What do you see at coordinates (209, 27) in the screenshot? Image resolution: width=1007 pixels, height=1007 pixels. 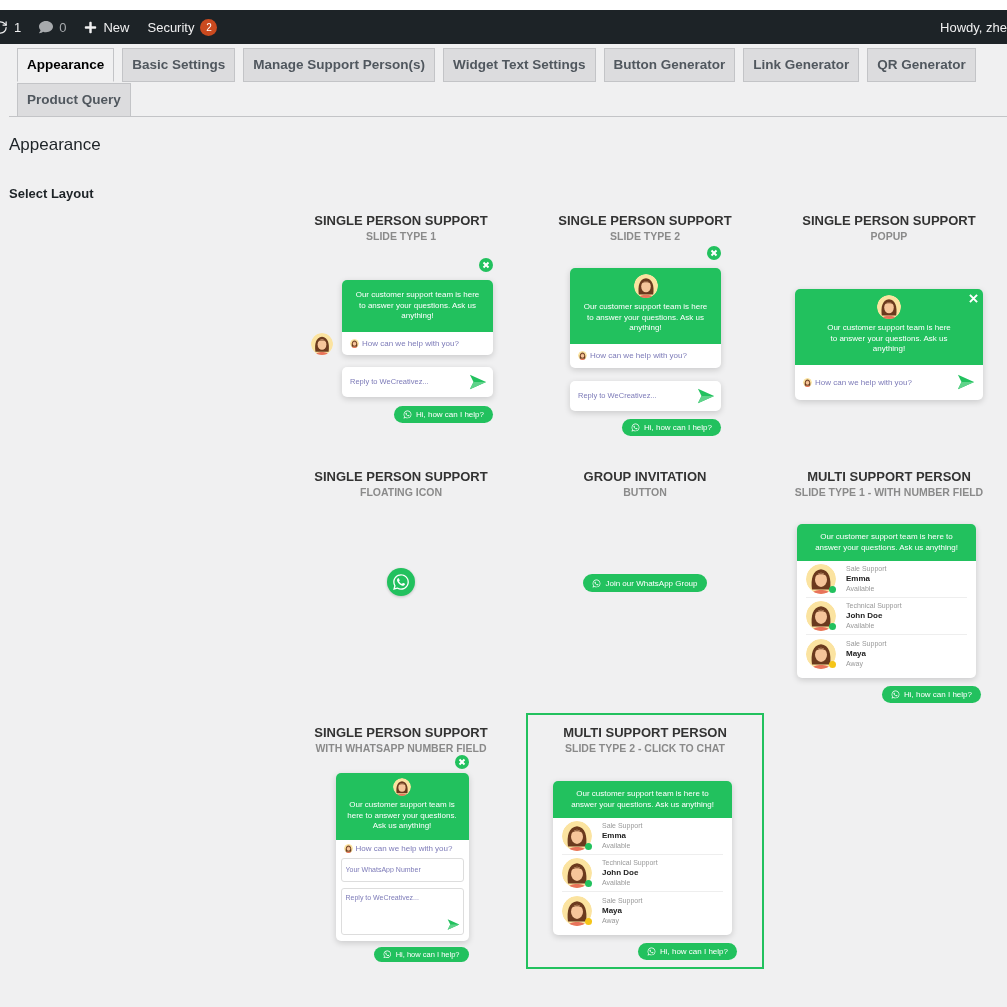 I see `notification-badge: 2` at bounding box center [209, 27].